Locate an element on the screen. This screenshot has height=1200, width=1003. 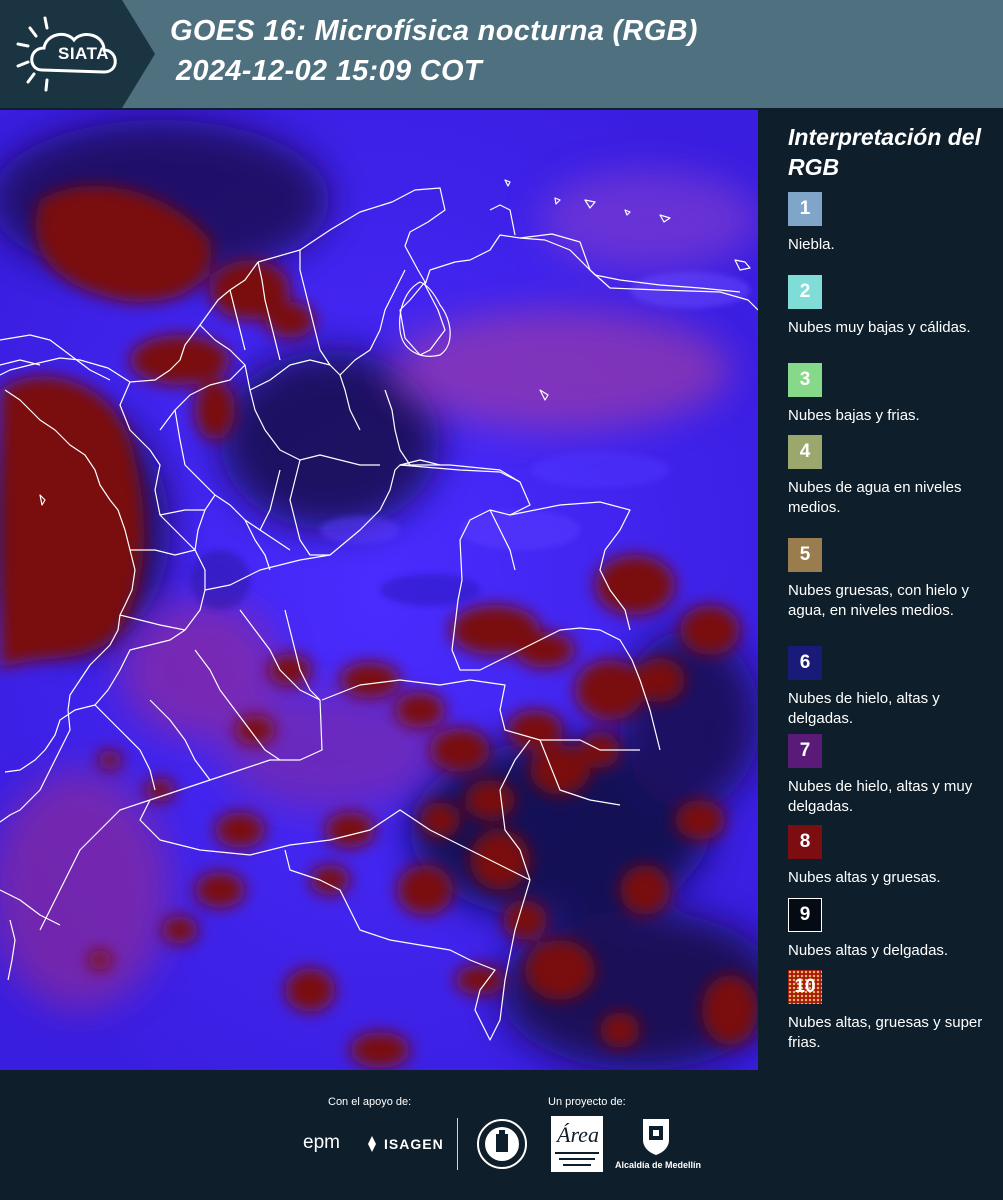
legend-item: 1 Niebla. is located at coordinates (890, 223).